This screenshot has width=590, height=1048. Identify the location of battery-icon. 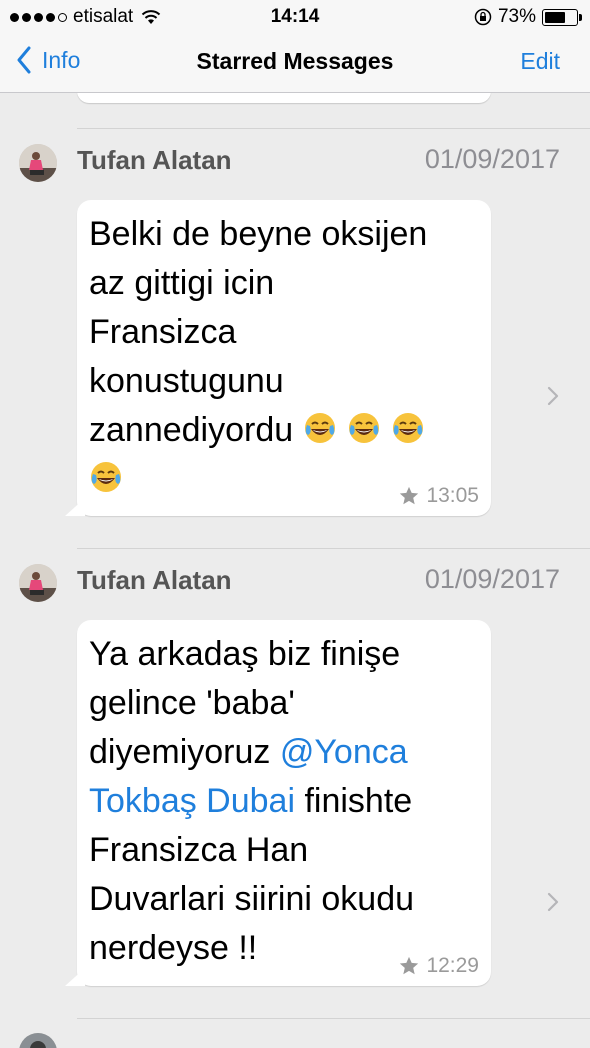
(562, 17).